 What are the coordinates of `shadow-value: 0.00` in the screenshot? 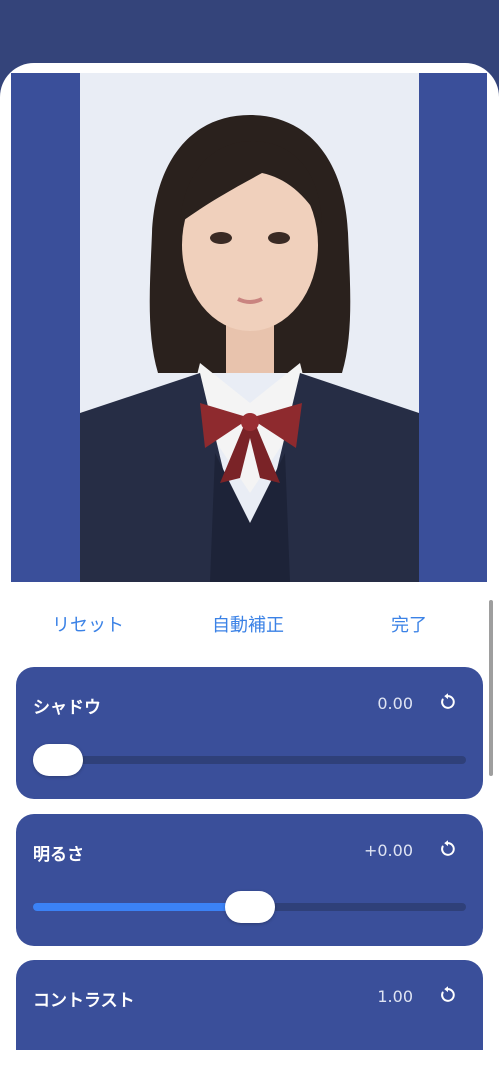 It's located at (395, 703).